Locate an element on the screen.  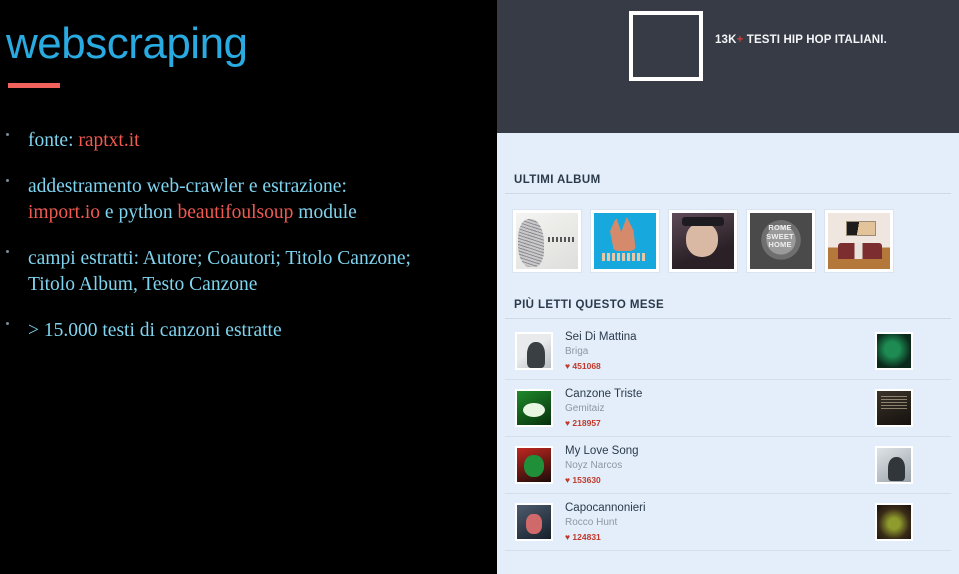
slide-bullet: fonte: raptxt.it is located at coordinates (248, 141).